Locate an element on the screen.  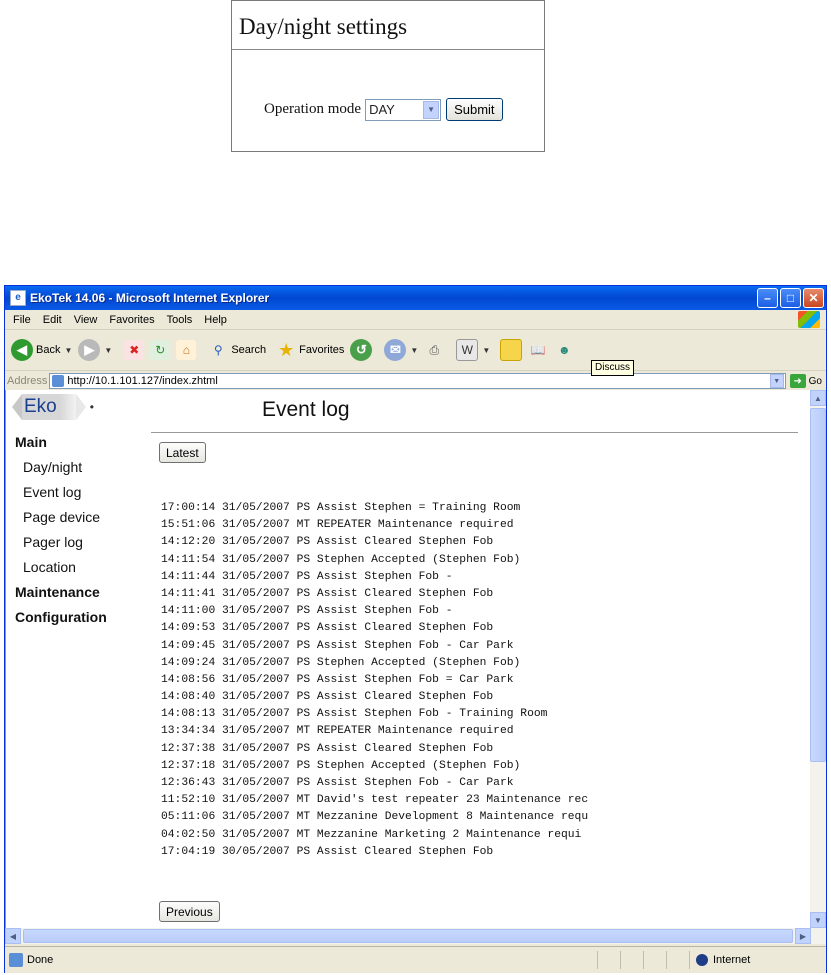
scroll-up-icon: ▲ is located at coordinates (818, 398).